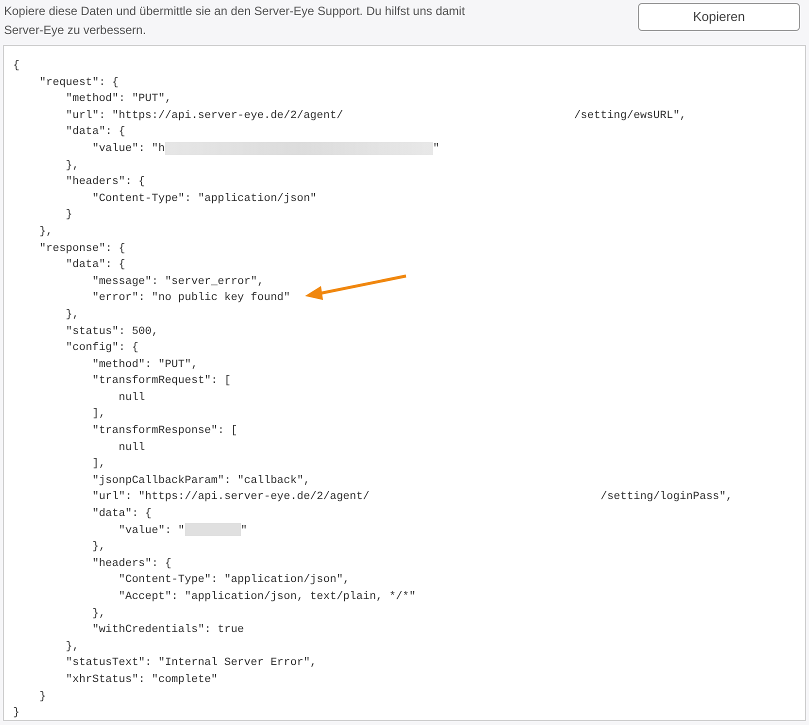 The height and width of the screenshot is (725, 809). What do you see at coordinates (666, 497) in the screenshot?
I see `code-text: /setting/loginPass",` at bounding box center [666, 497].